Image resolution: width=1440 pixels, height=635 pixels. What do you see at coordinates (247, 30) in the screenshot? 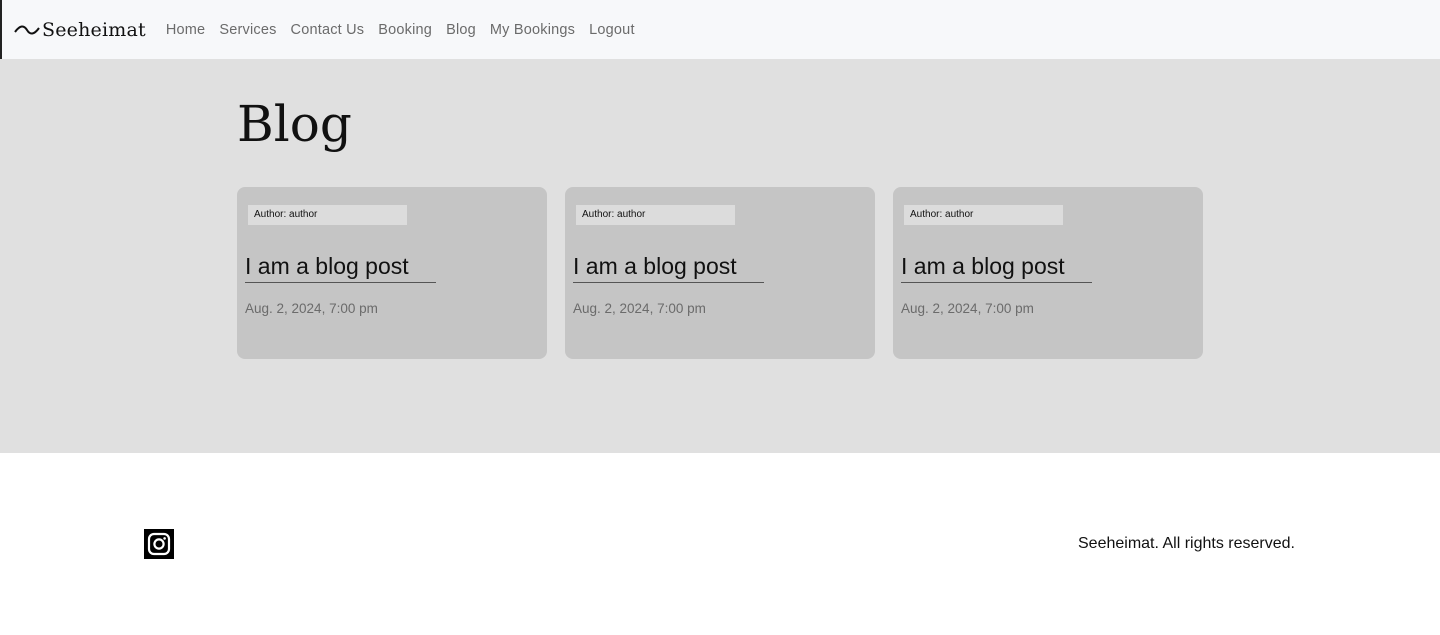
I see `nav-link-services: Services` at bounding box center [247, 30].